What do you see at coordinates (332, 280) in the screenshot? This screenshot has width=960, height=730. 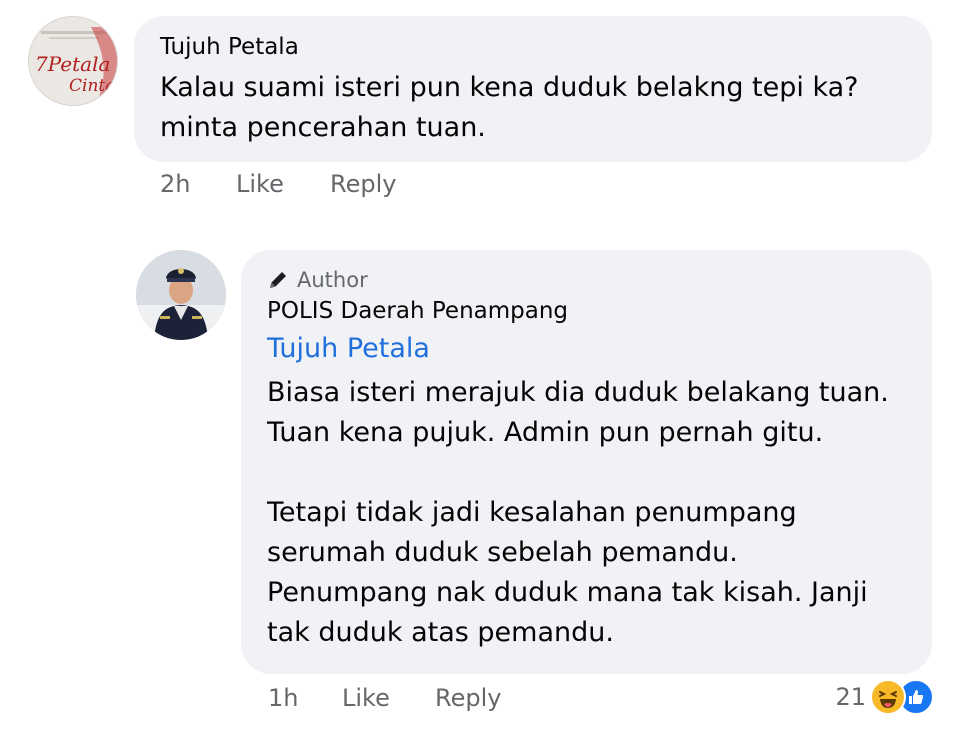 I see `author-badge-label: Author` at bounding box center [332, 280].